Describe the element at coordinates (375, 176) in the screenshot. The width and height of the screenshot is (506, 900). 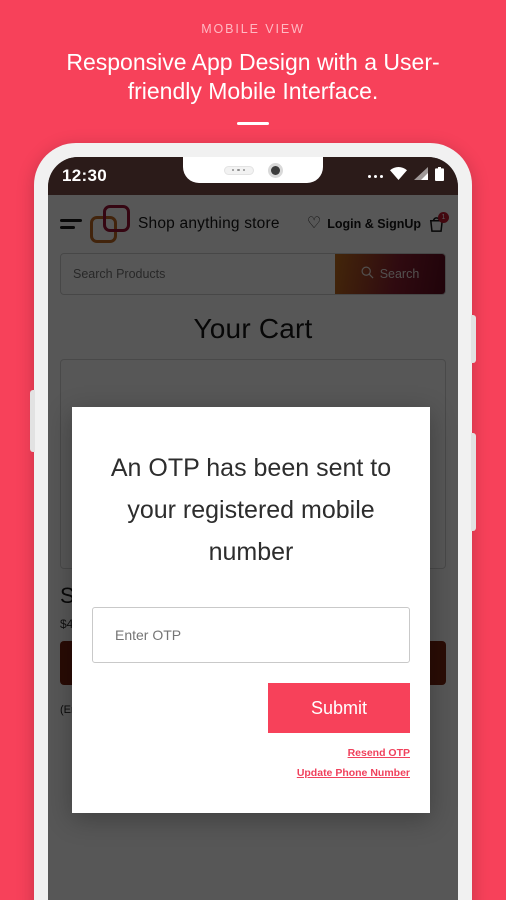
I see `more-dots-icon` at that location.